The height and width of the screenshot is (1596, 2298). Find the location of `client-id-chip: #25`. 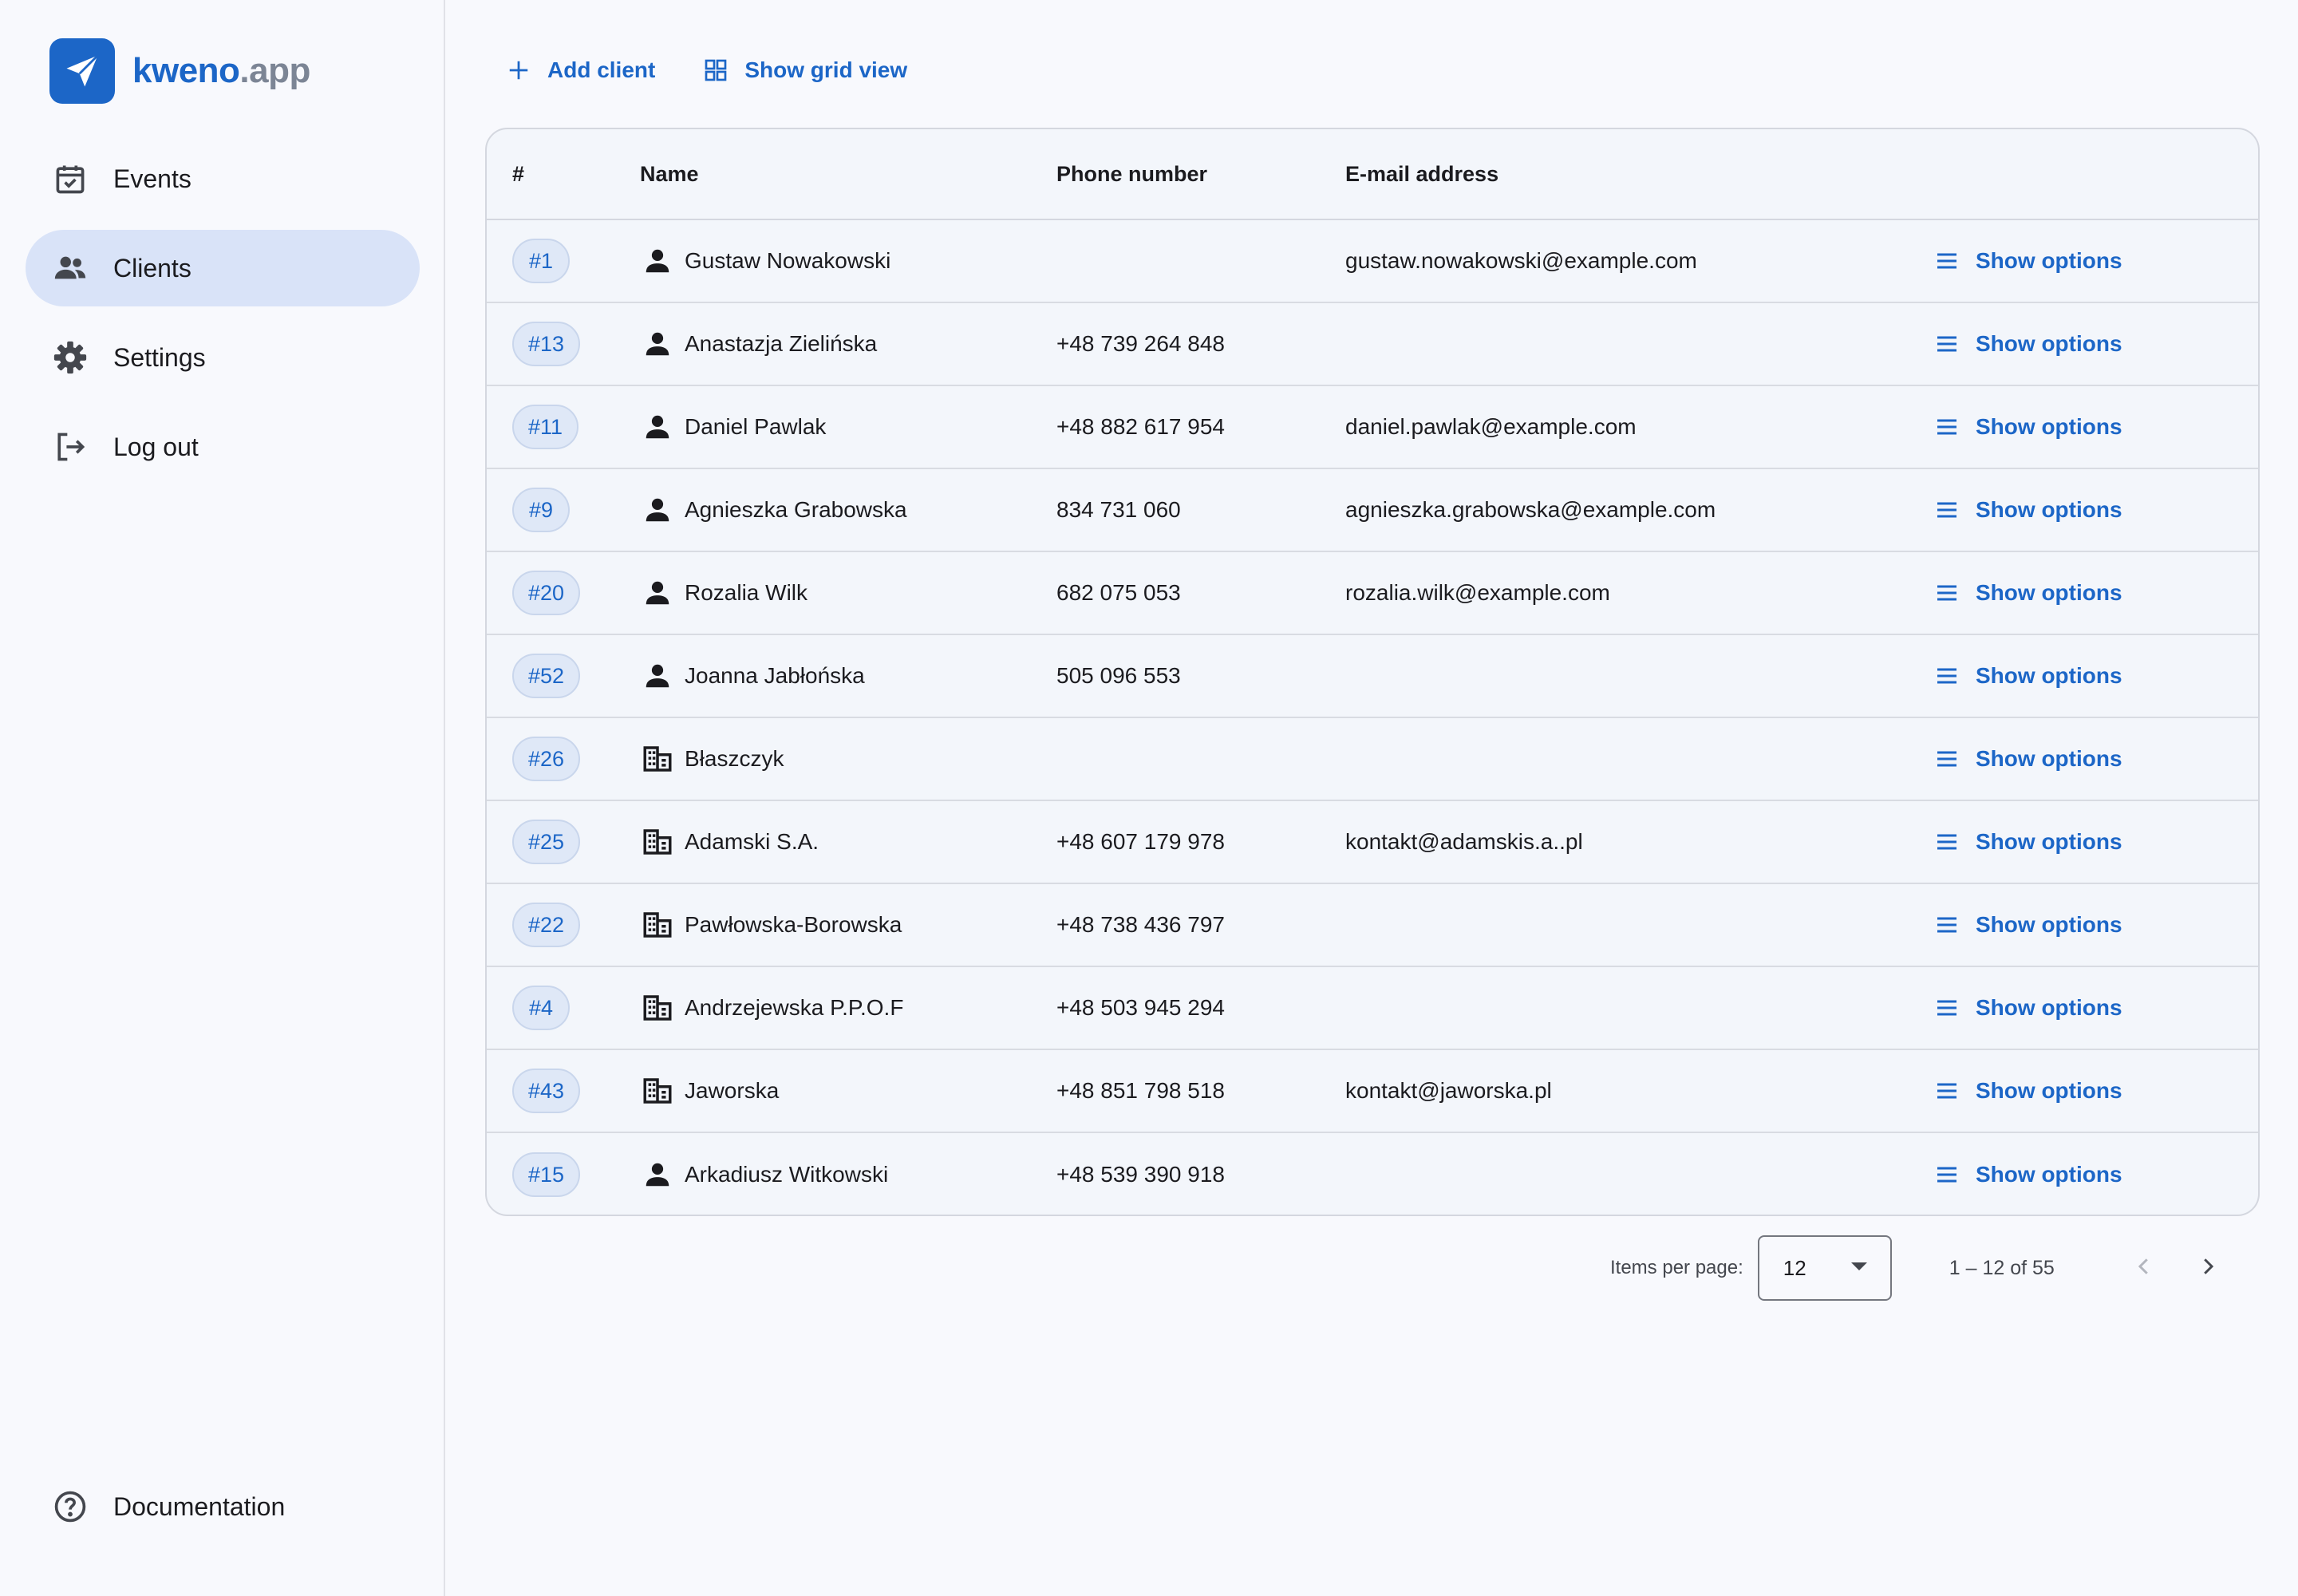

client-id-chip: #25 is located at coordinates (546, 842).